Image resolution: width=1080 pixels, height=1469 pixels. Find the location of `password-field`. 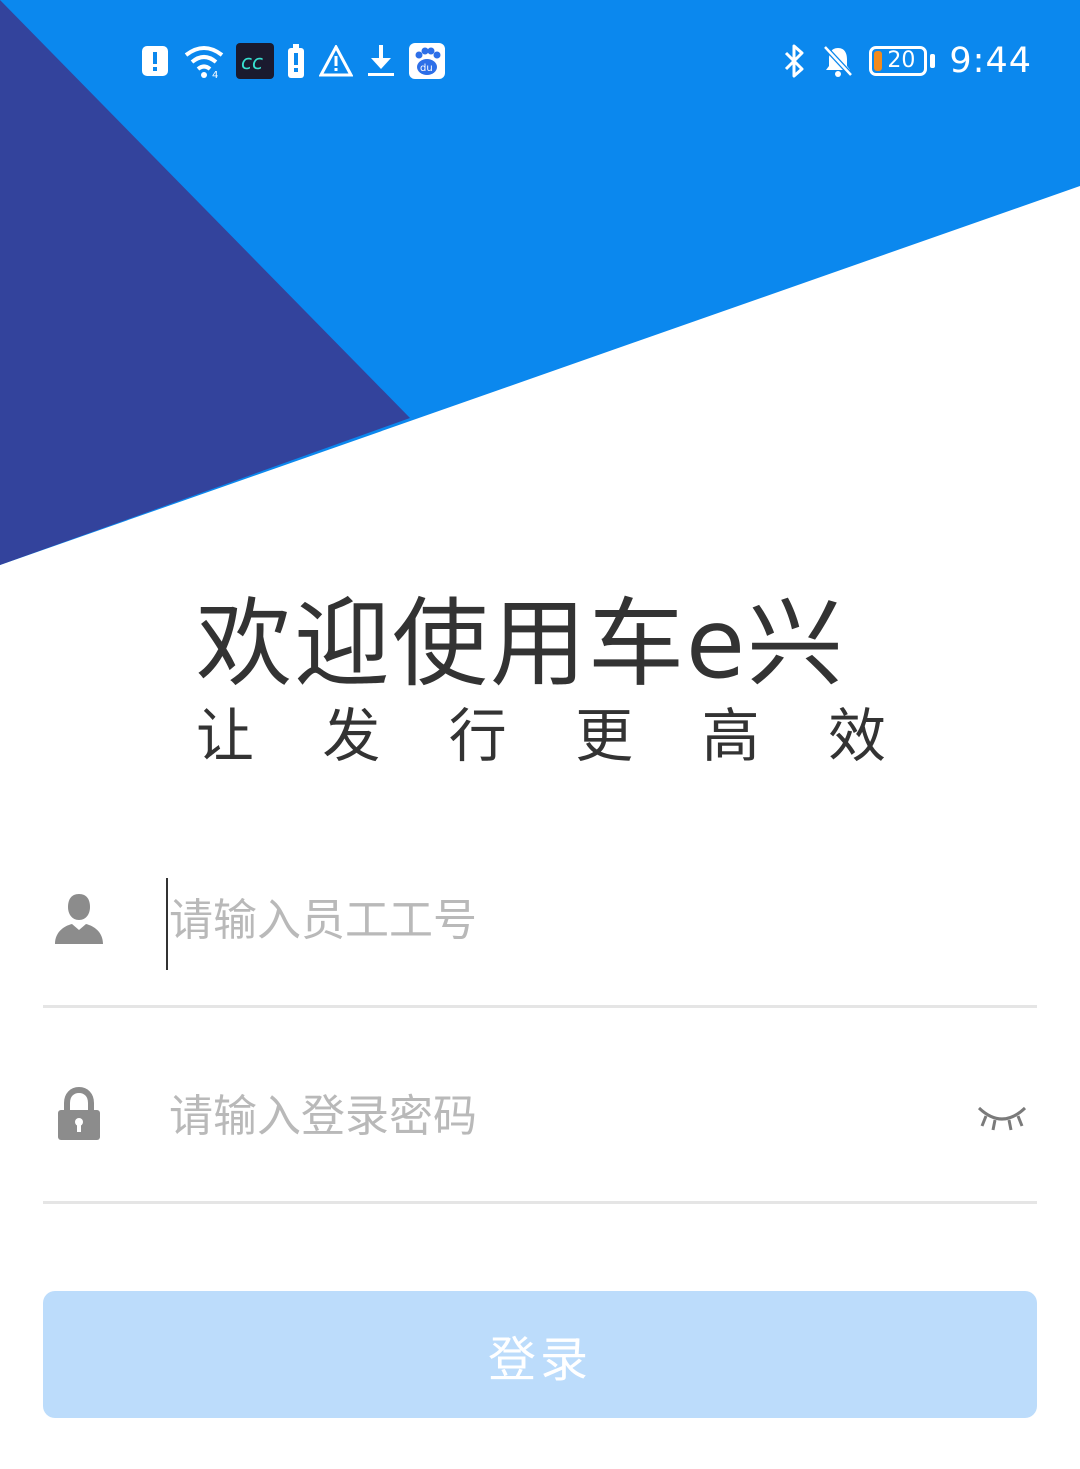

password-field is located at coordinates (540, 1129).